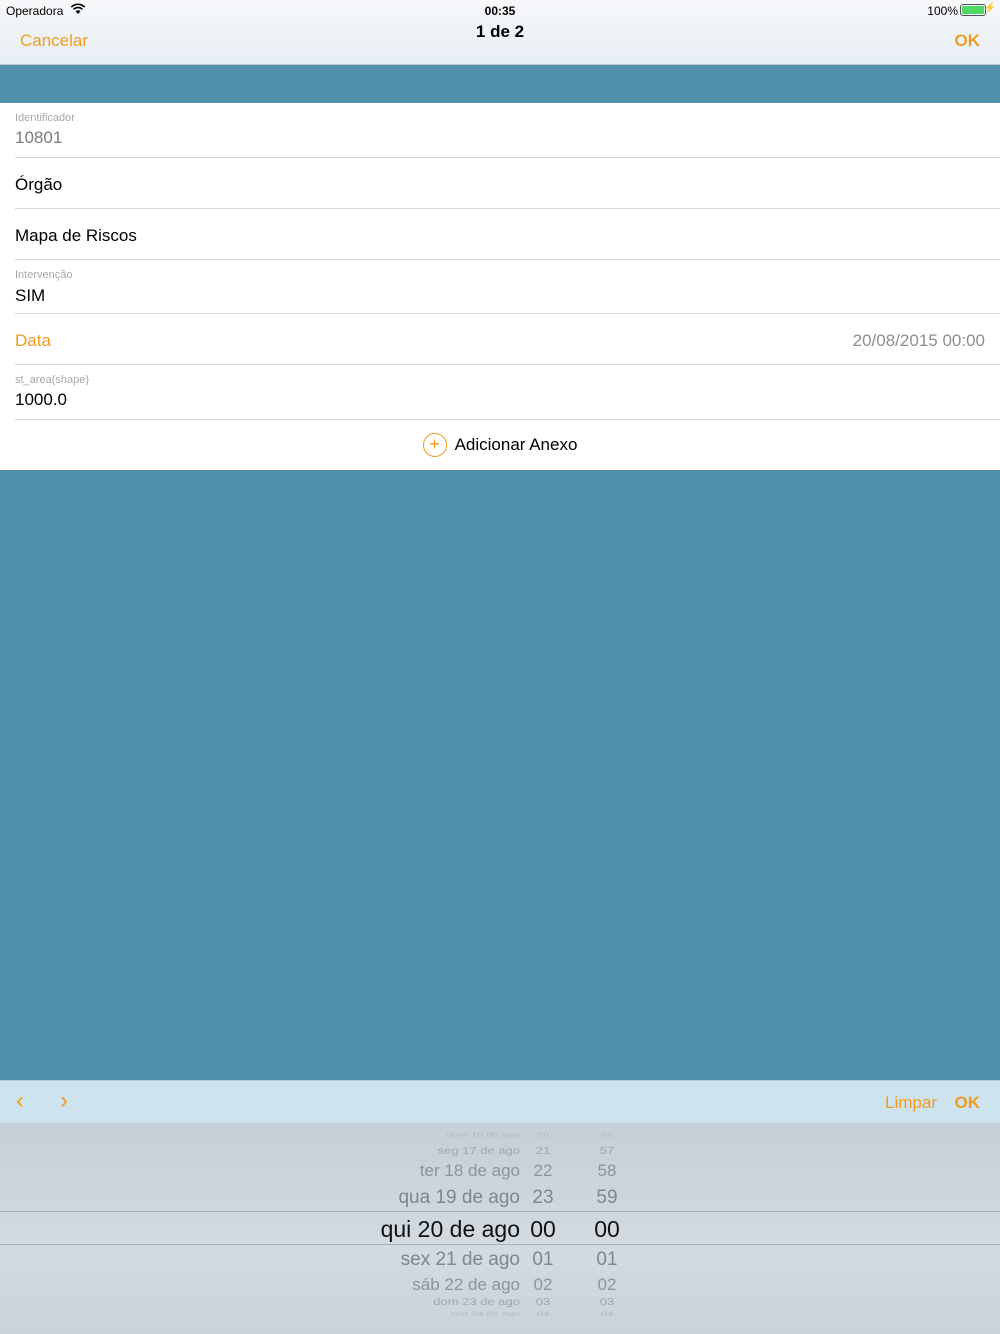  Describe the element at coordinates (543, 1150) in the screenshot. I see `hour-option: 21` at that location.